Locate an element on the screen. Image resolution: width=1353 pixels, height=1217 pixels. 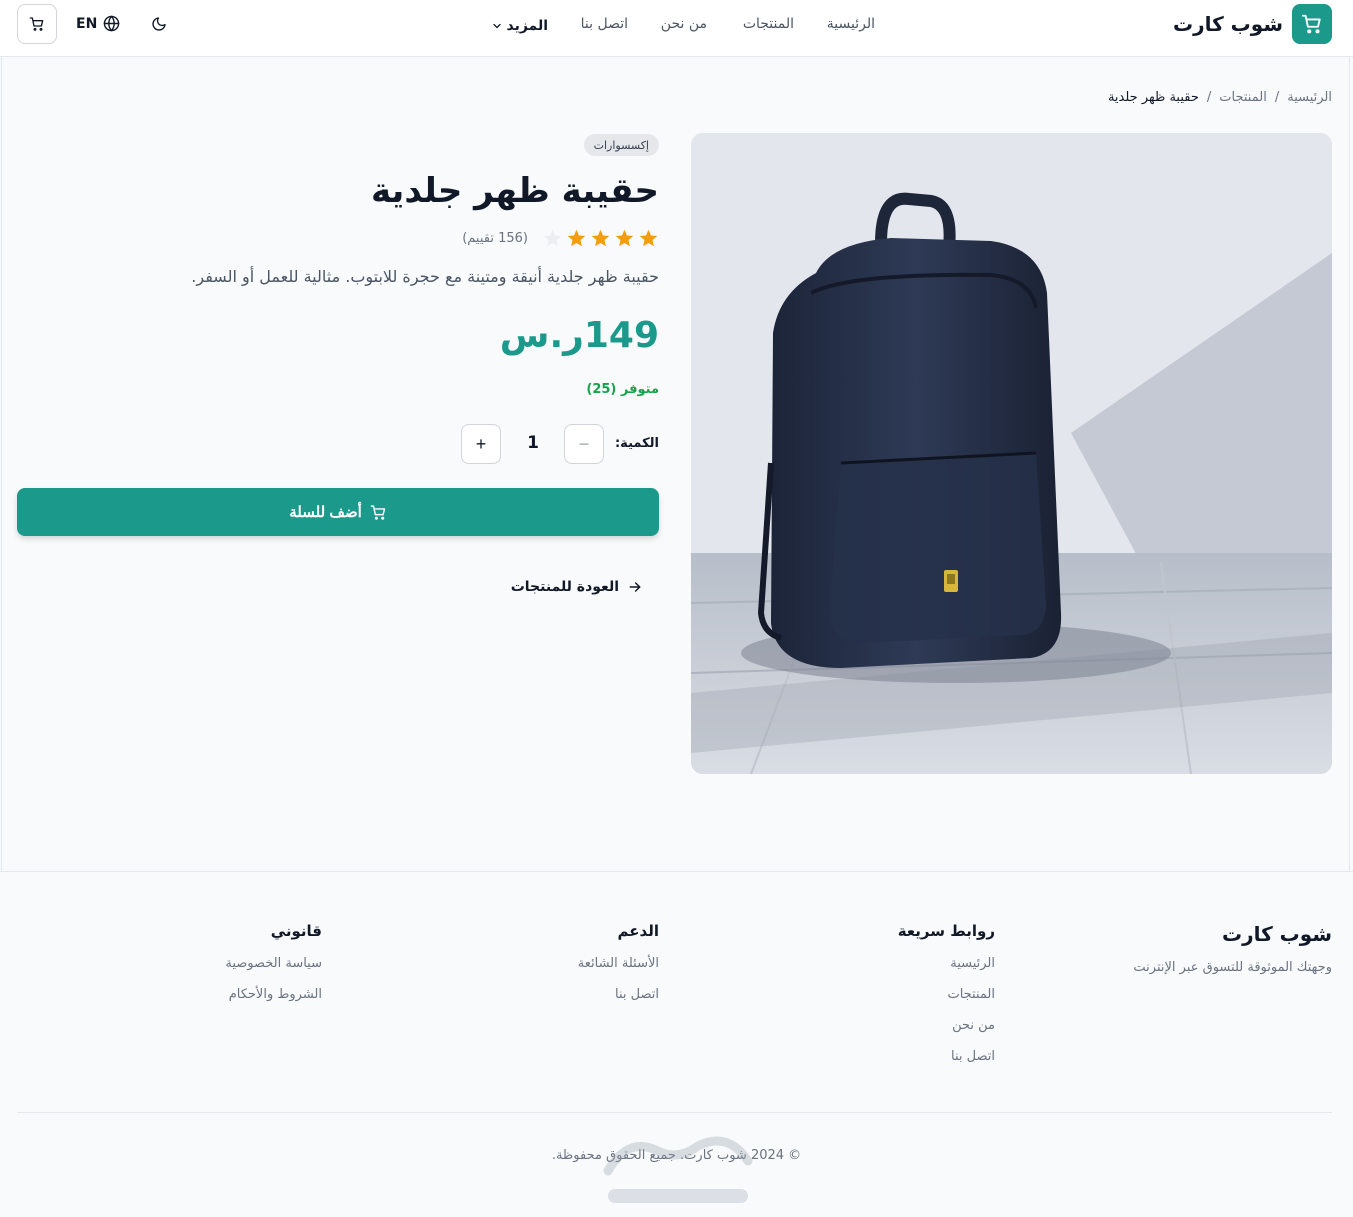
quantity-value: 1 is located at coordinates (533, 443).